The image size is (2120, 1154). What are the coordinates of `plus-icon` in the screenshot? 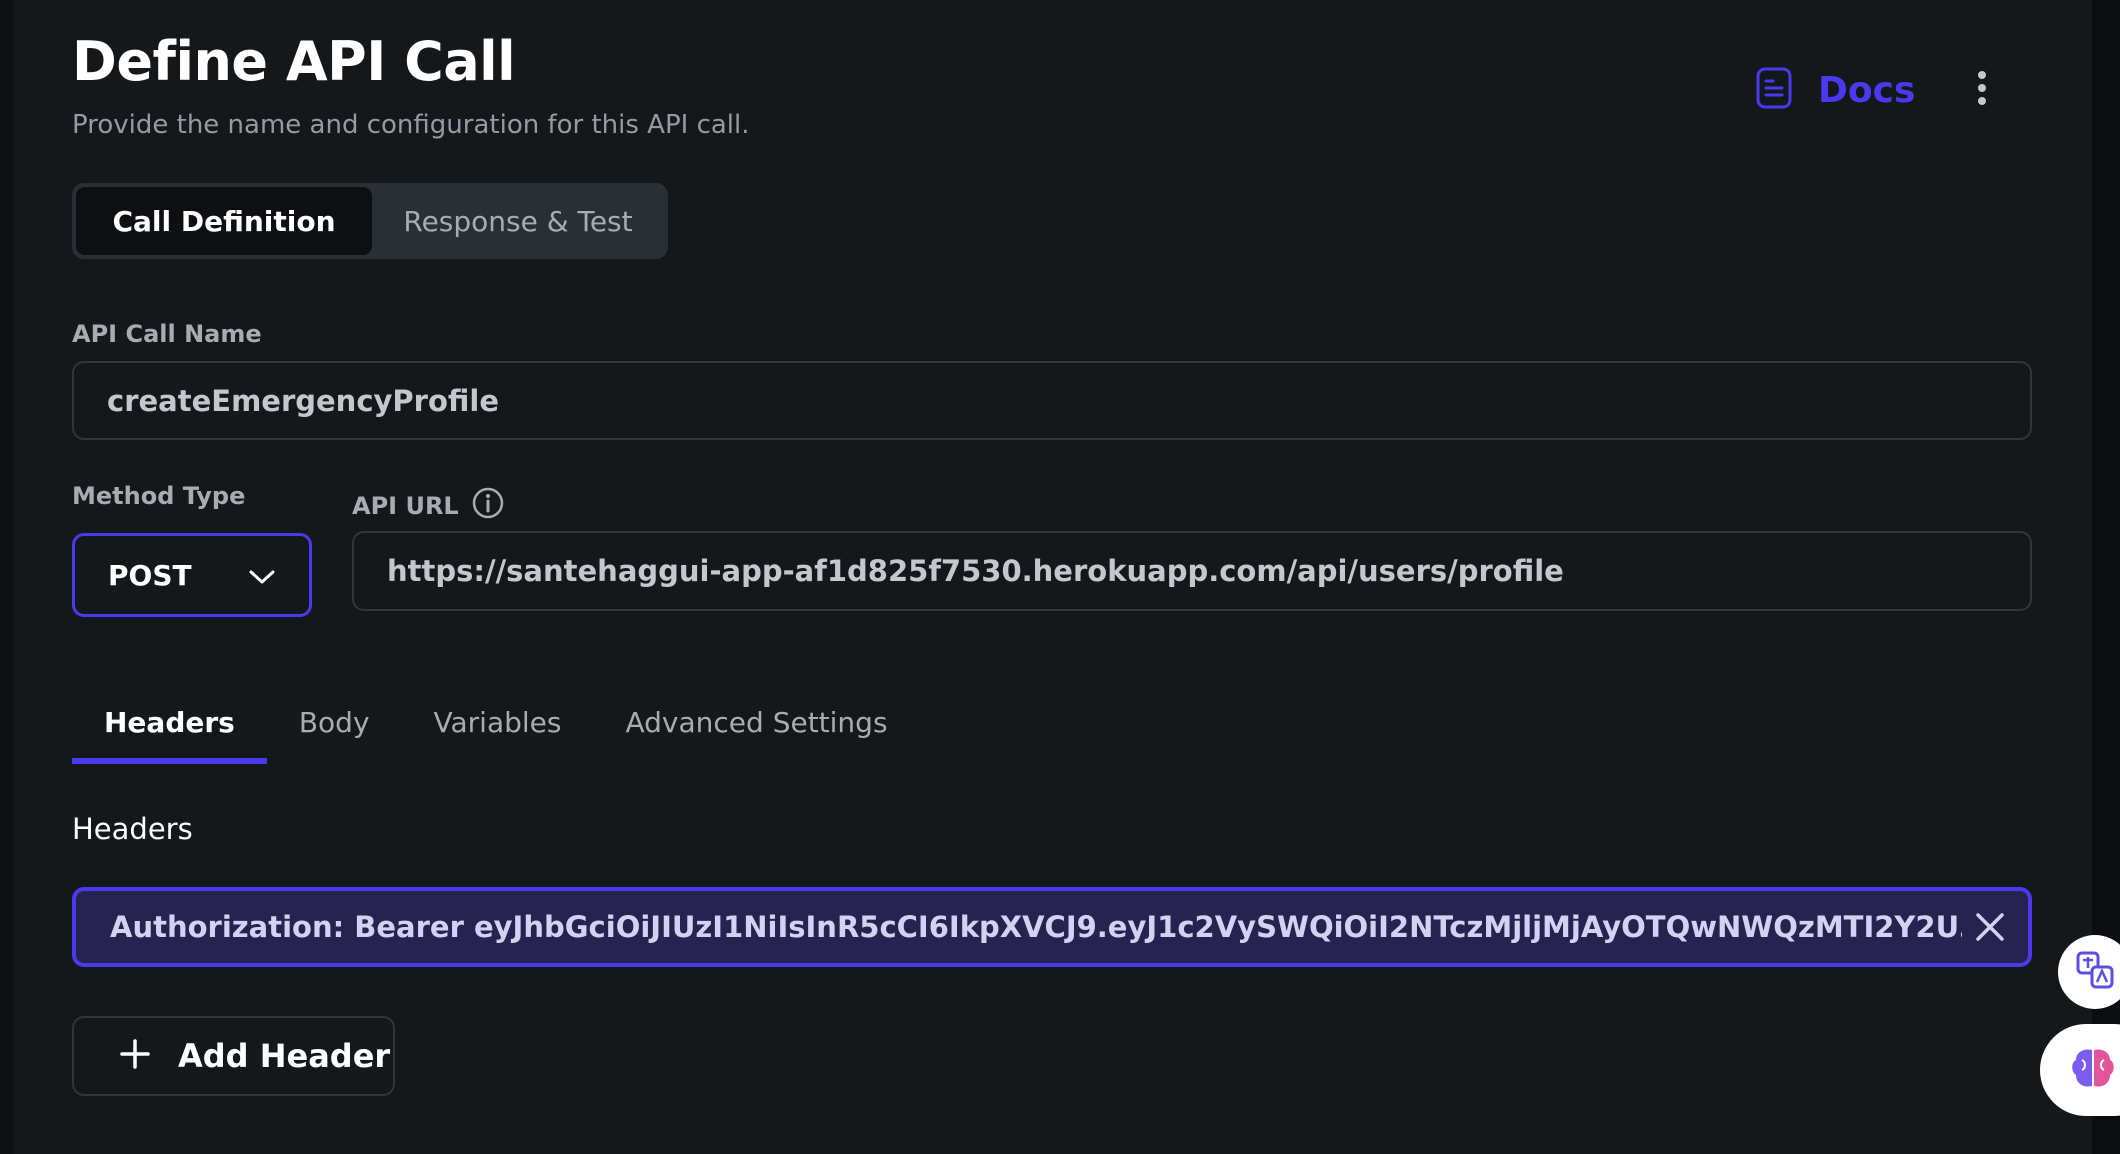 It's located at (135, 1056).